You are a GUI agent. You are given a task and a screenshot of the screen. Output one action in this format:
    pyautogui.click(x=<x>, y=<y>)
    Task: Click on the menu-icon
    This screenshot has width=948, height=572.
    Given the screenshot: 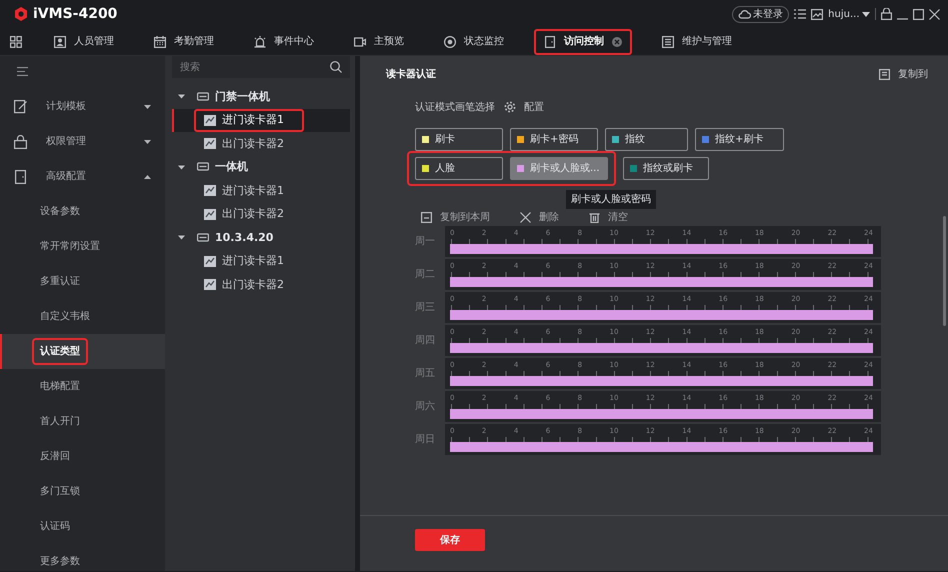 What is the action you would take?
    pyautogui.click(x=22, y=71)
    